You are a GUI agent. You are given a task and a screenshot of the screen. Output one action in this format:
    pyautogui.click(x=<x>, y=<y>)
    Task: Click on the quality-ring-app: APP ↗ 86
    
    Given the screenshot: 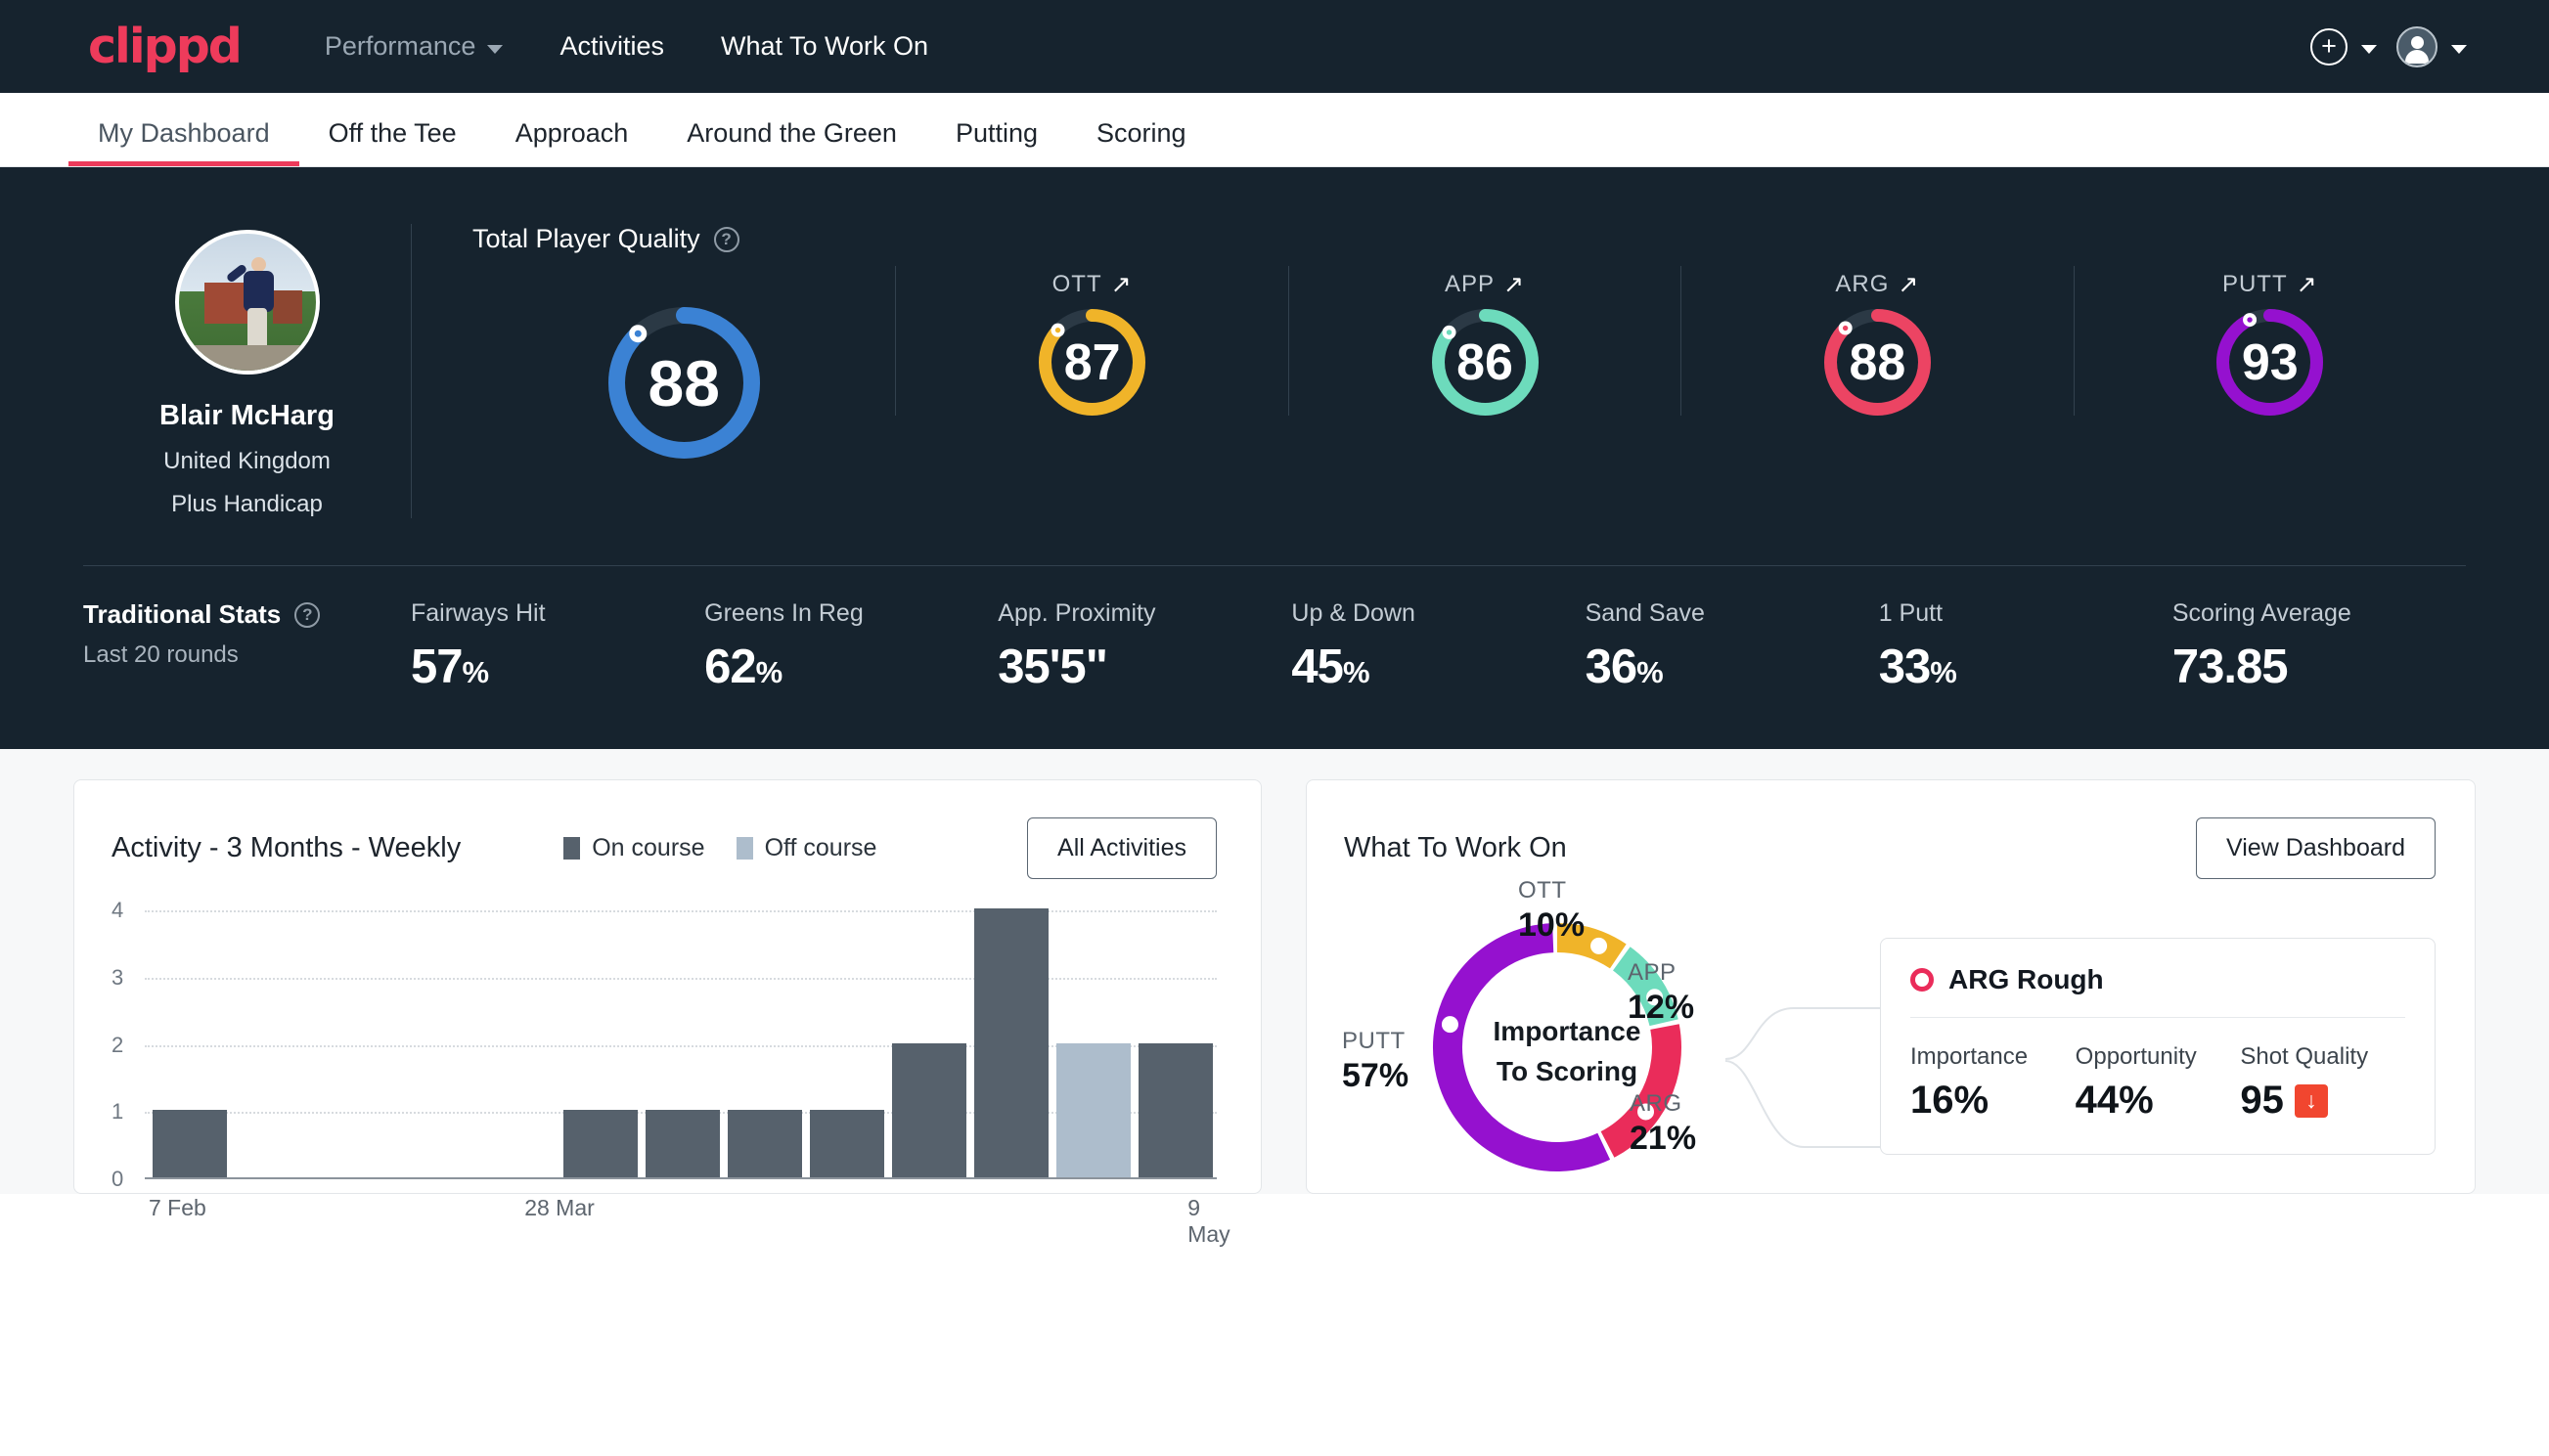 What is the action you would take?
    pyautogui.click(x=1483, y=341)
    